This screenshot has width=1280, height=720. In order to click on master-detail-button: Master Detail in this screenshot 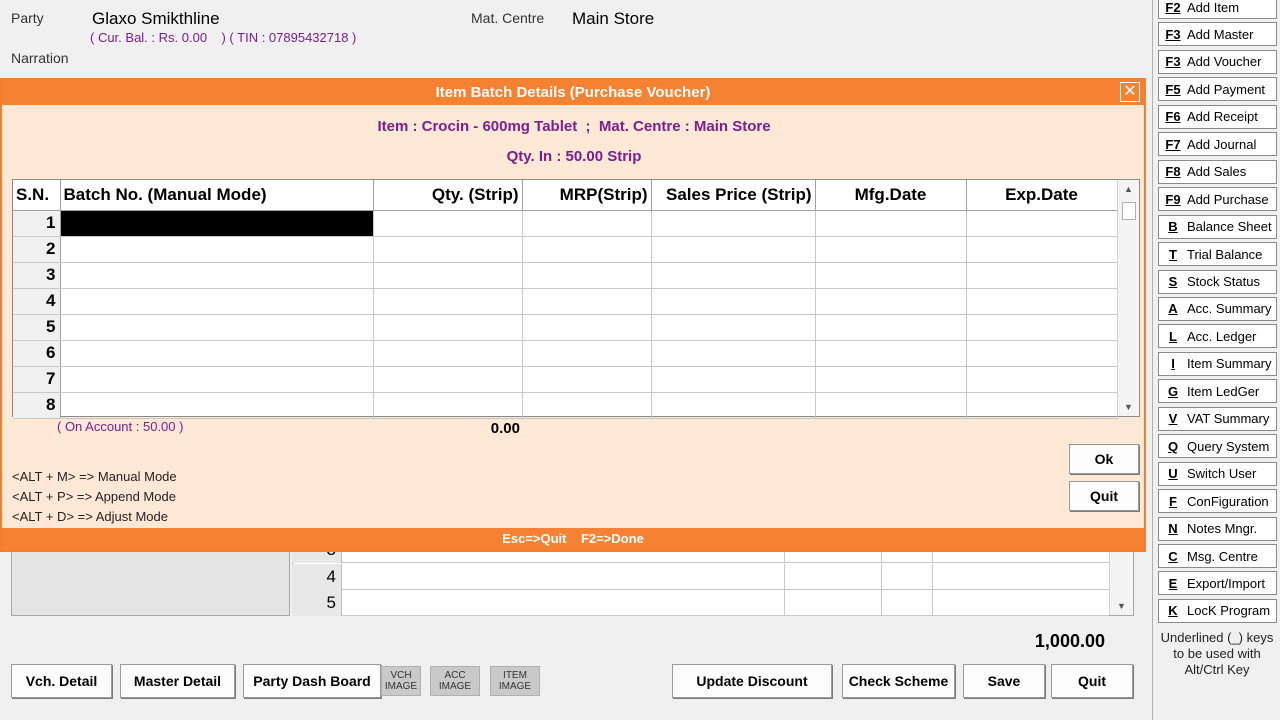, I will do `click(177, 681)`.